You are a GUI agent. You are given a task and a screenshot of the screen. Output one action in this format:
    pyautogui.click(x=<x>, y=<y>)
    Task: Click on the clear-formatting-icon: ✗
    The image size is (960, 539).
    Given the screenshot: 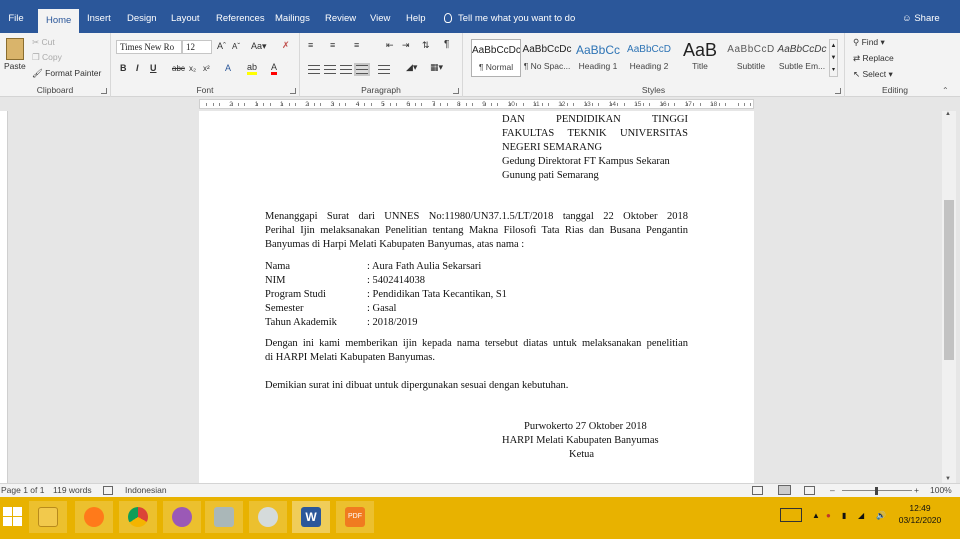 What is the action you would take?
    pyautogui.click(x=286, y=45)
    